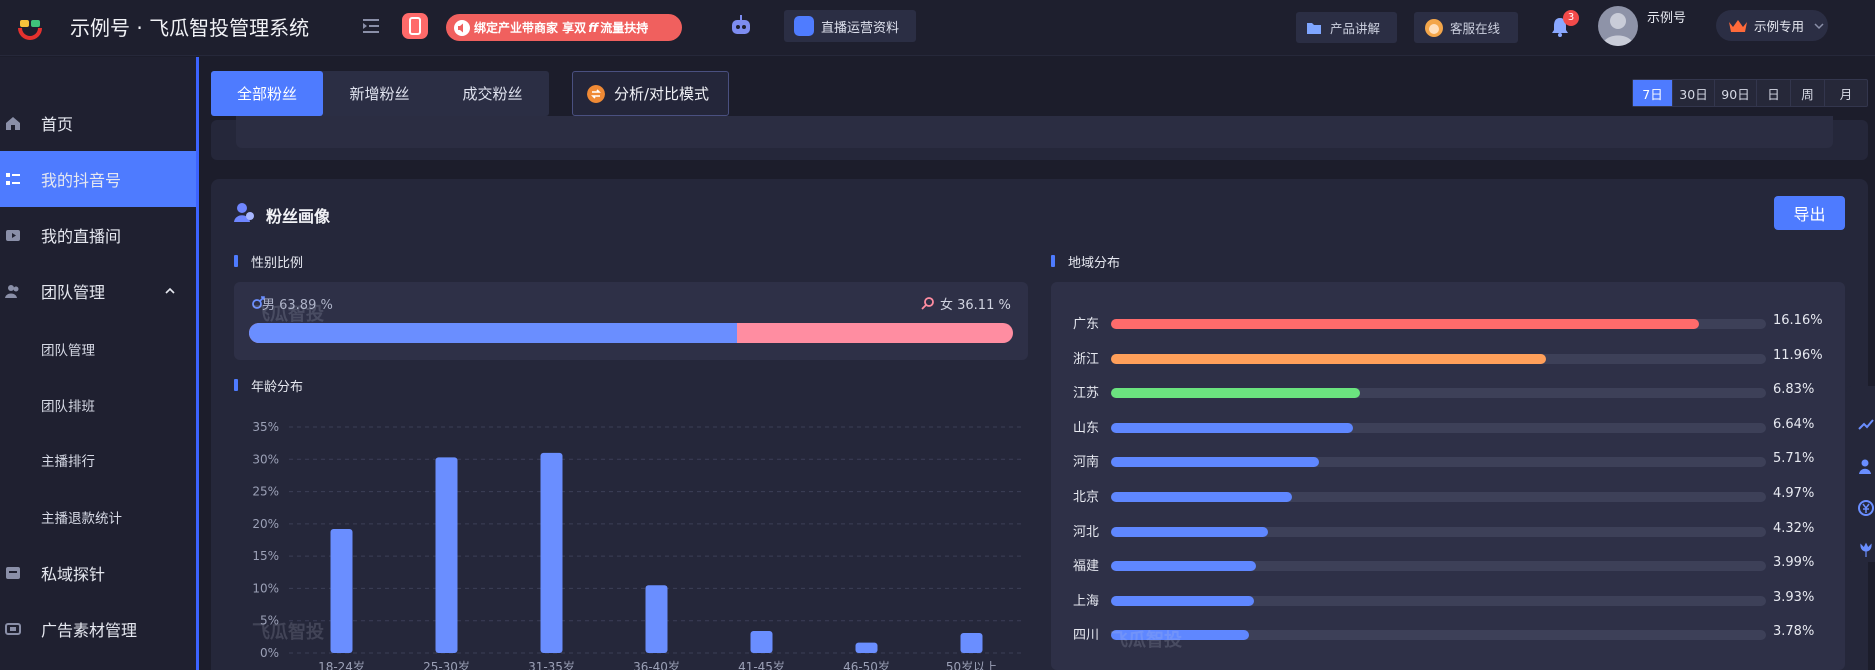 The height and width of the screenshot is (670, 1875). Describe the element at coordinates (1086, 601) in the screenshot. I see `region-name: 上海` at that location.